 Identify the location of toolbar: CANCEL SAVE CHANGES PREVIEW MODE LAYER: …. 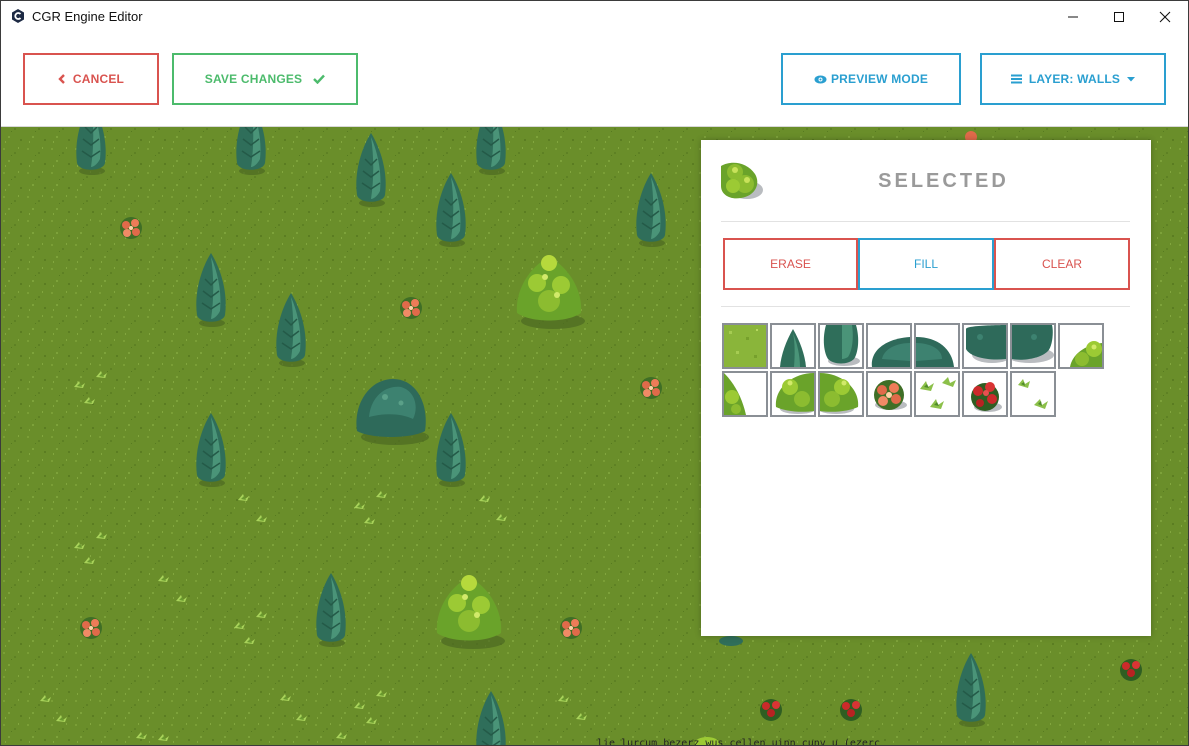
(594, 79).